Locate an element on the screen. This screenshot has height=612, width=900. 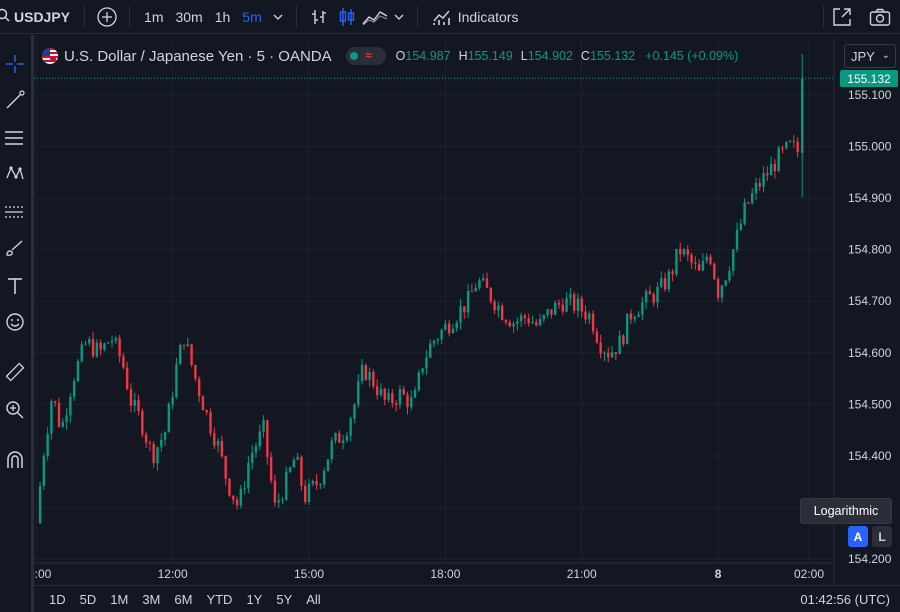
symbol-search: USDJPY is located at coordinates (35, 16).